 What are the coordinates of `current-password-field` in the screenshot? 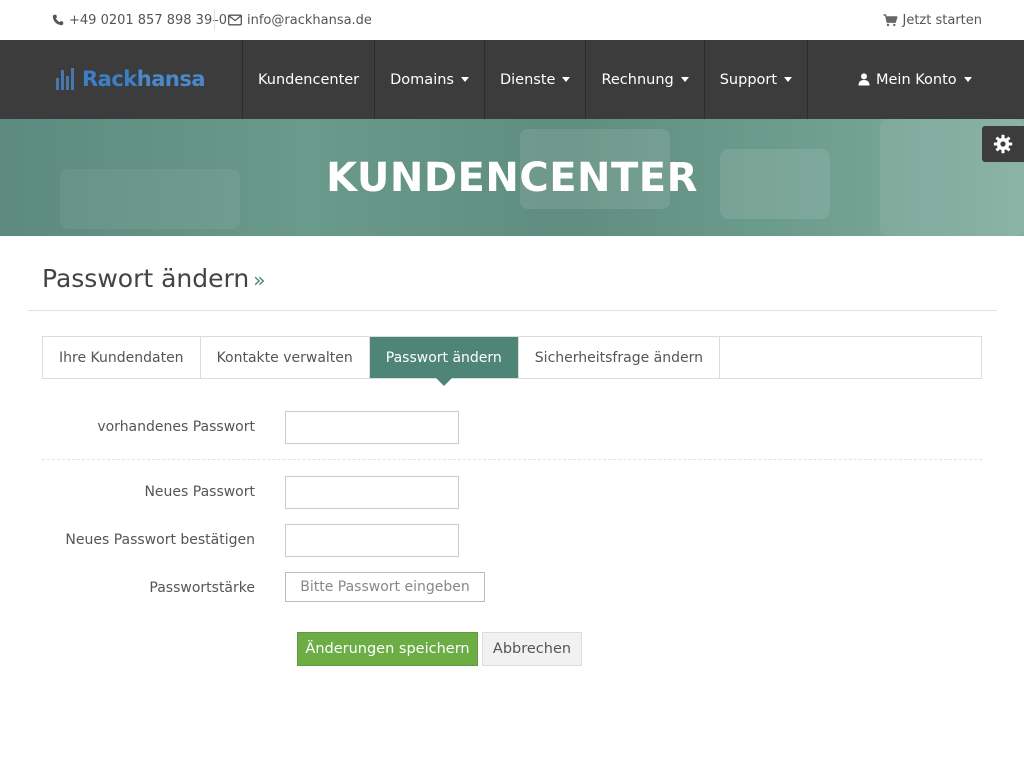 It's located at (372, 427).